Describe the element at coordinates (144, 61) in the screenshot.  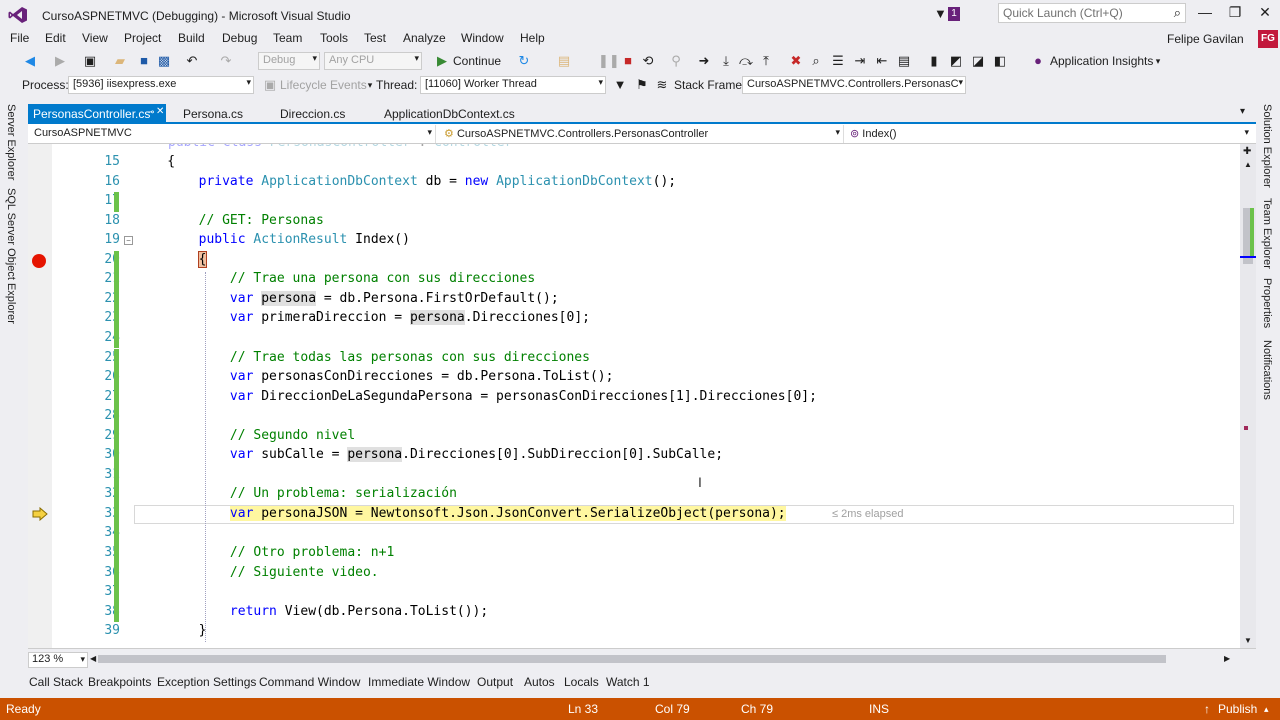
I see `save-icon: ■` at that location.